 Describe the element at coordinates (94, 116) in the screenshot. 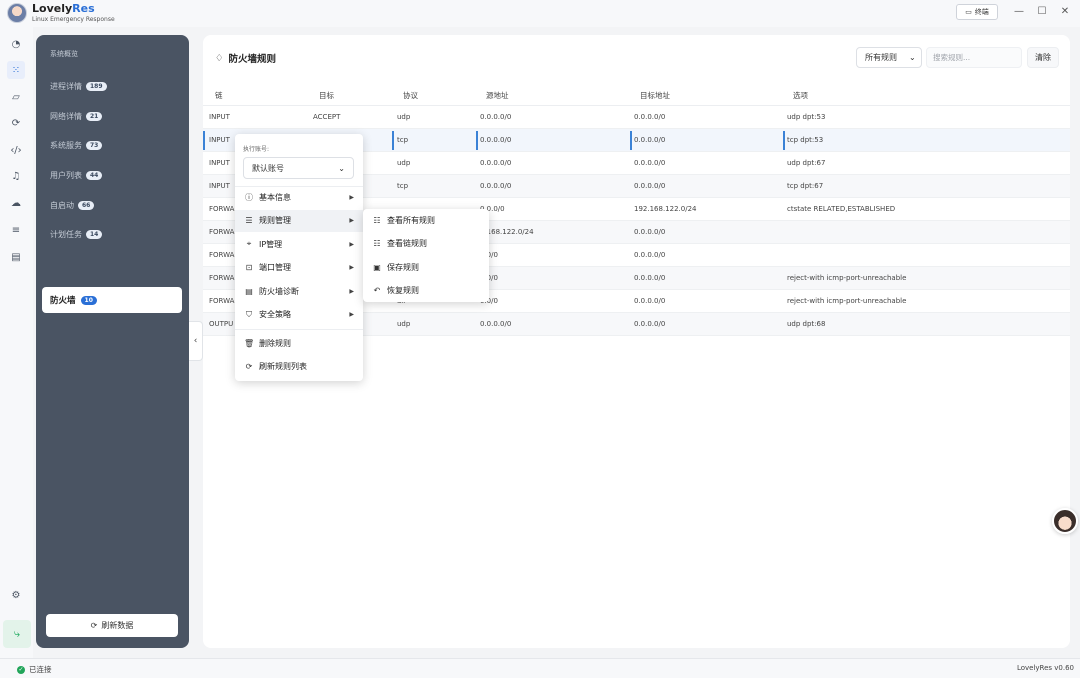

I see `count-badge: 21` at that location.